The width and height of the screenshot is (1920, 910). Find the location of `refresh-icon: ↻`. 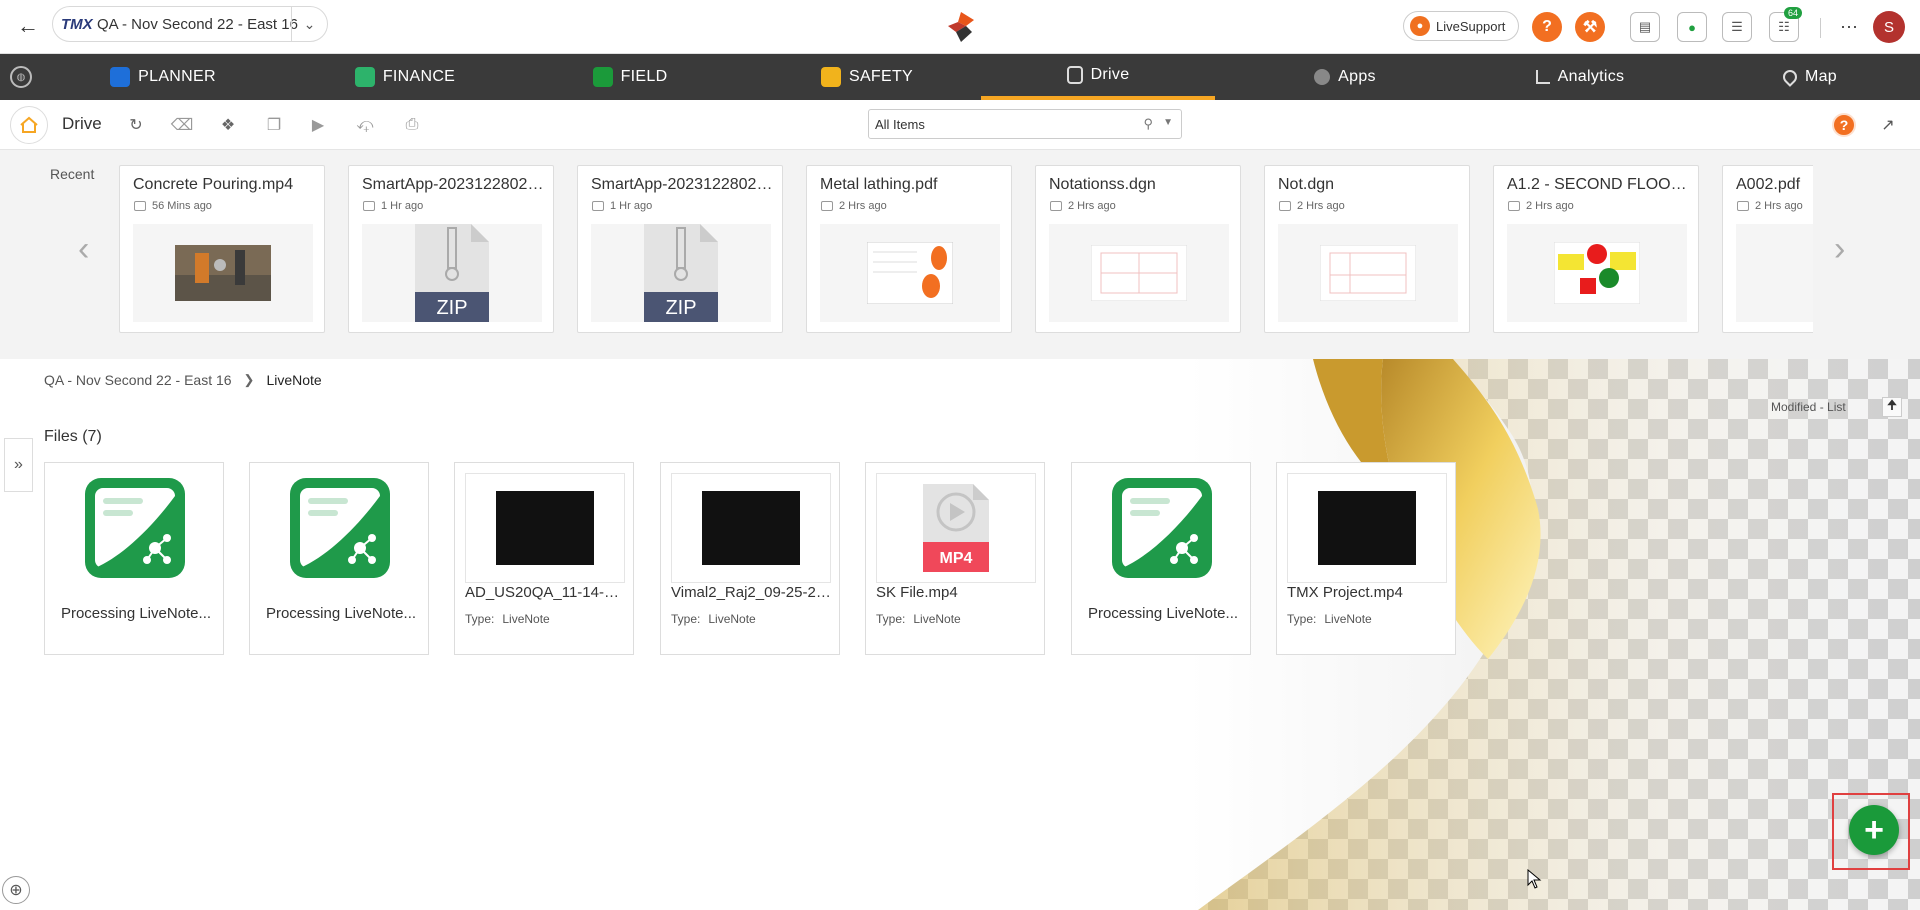

refresh-icon: ↻ is located at coordinates (136, 125).